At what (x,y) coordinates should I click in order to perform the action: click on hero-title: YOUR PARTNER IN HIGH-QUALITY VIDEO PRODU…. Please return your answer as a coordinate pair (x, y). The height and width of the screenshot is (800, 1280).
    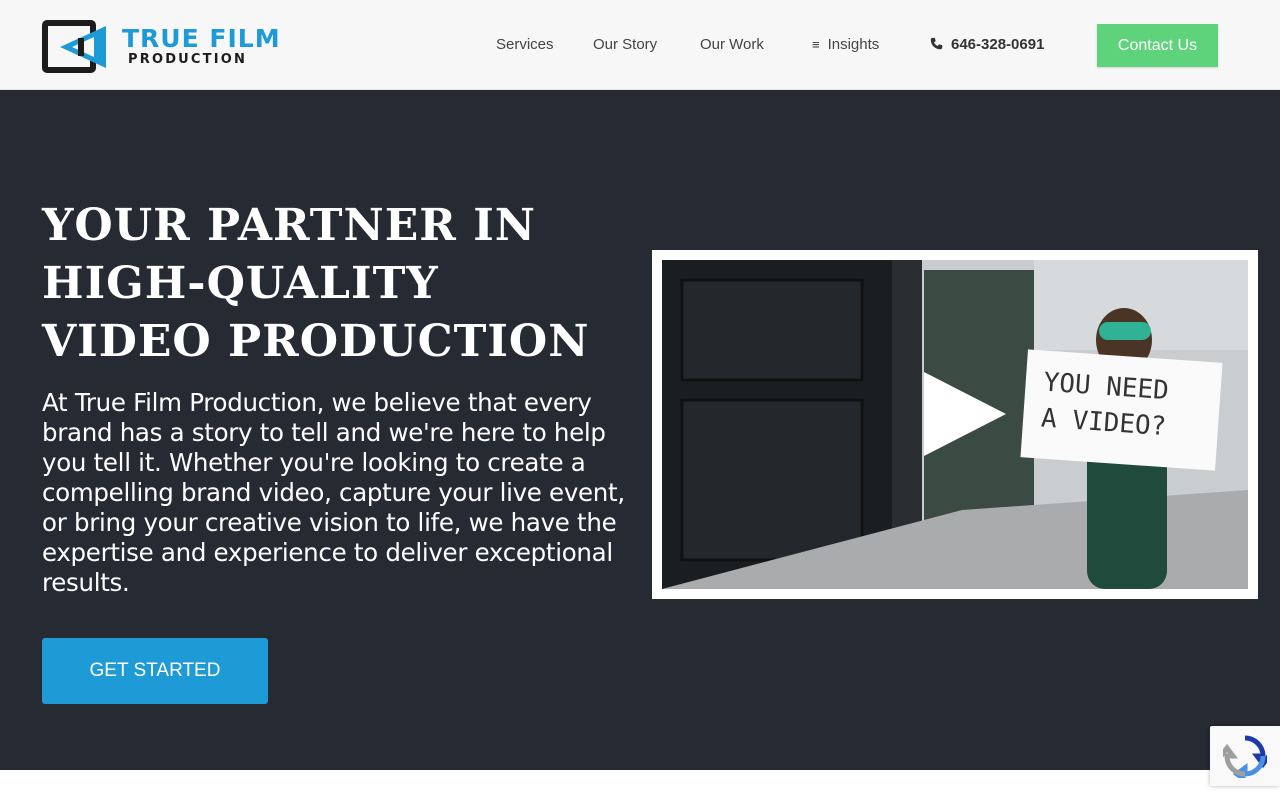
    Looking at the image, I should click on (316, 283).